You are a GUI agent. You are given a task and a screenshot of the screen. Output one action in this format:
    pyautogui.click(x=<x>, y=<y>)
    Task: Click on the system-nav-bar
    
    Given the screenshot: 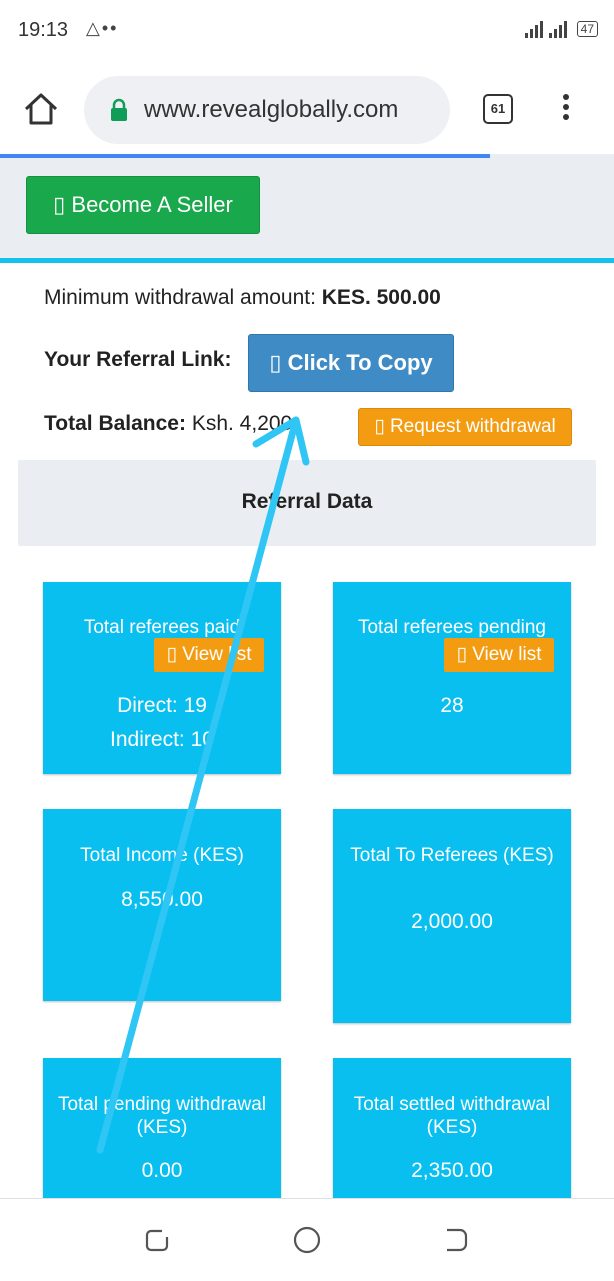 What is the action you would take?
    pyautogui.click(x=307, y=1239)
    